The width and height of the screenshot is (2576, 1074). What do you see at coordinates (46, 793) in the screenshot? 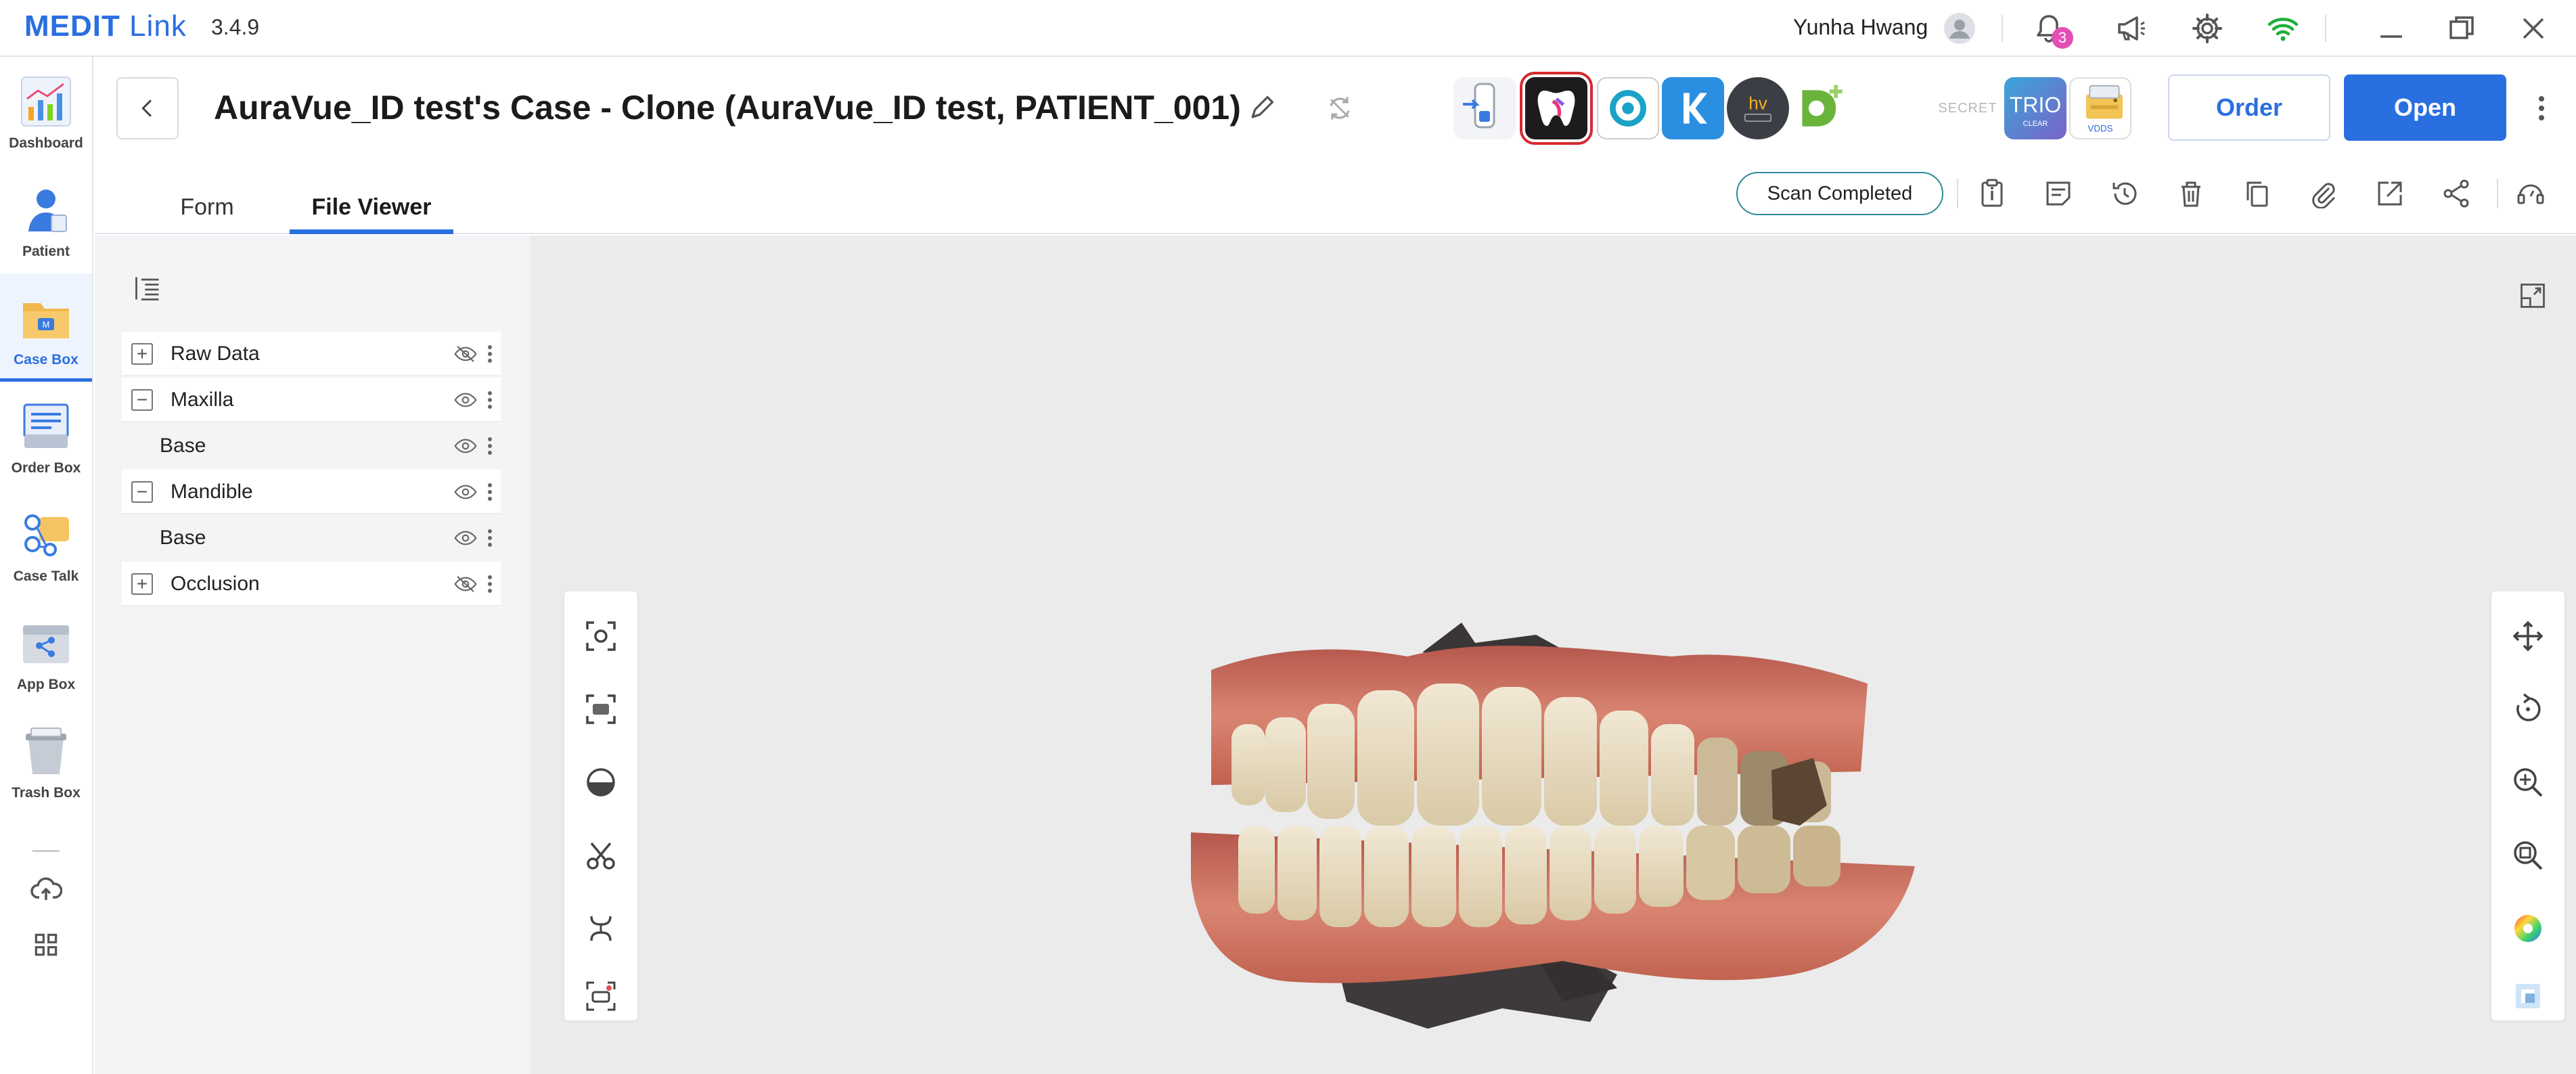
I see `sidebar-item-label: Trash Box` at bounding box center [46, 793].